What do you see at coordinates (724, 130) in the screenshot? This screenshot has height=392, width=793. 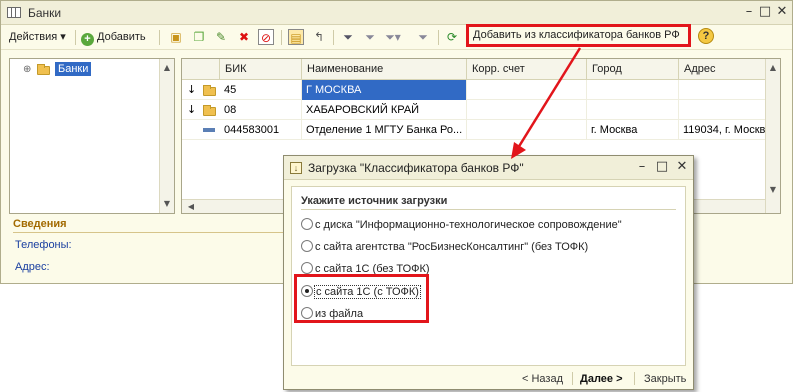 I see `cell-address: 119034, г. Москв` at bounding box center [724, 130].